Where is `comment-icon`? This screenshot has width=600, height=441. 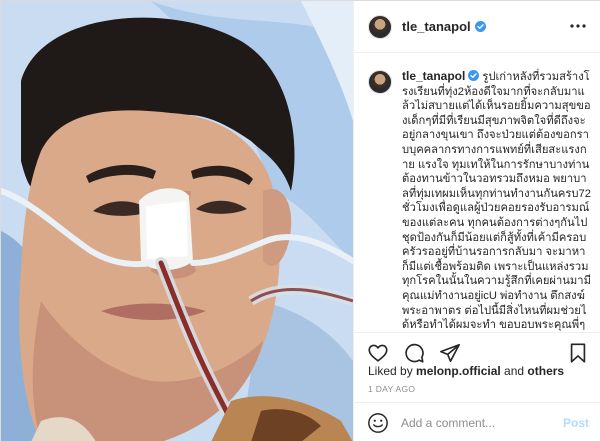 comment-icon is located at coordinates (414, 353).